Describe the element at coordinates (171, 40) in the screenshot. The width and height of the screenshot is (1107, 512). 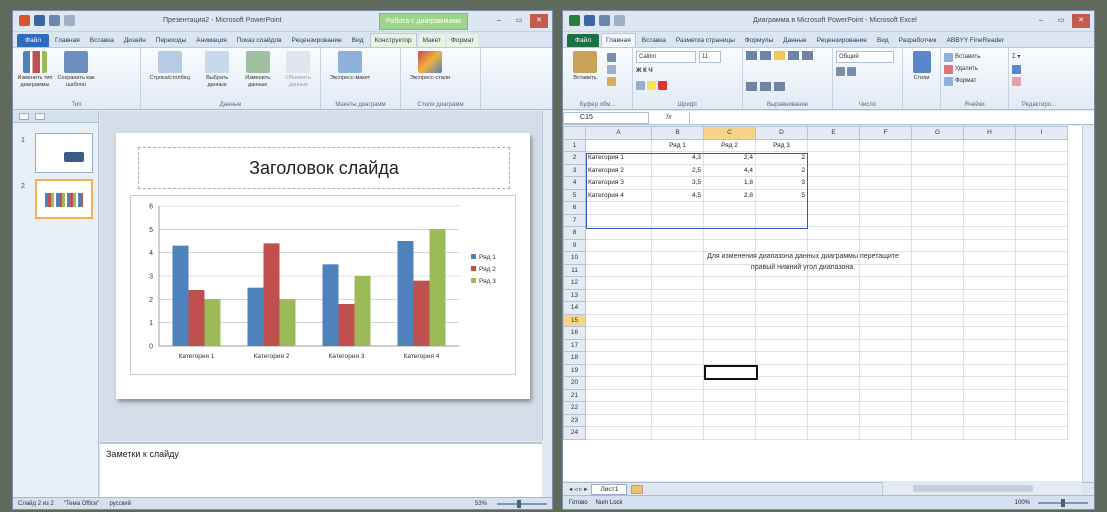
I see `tab-transitions: Переходы` at that location.